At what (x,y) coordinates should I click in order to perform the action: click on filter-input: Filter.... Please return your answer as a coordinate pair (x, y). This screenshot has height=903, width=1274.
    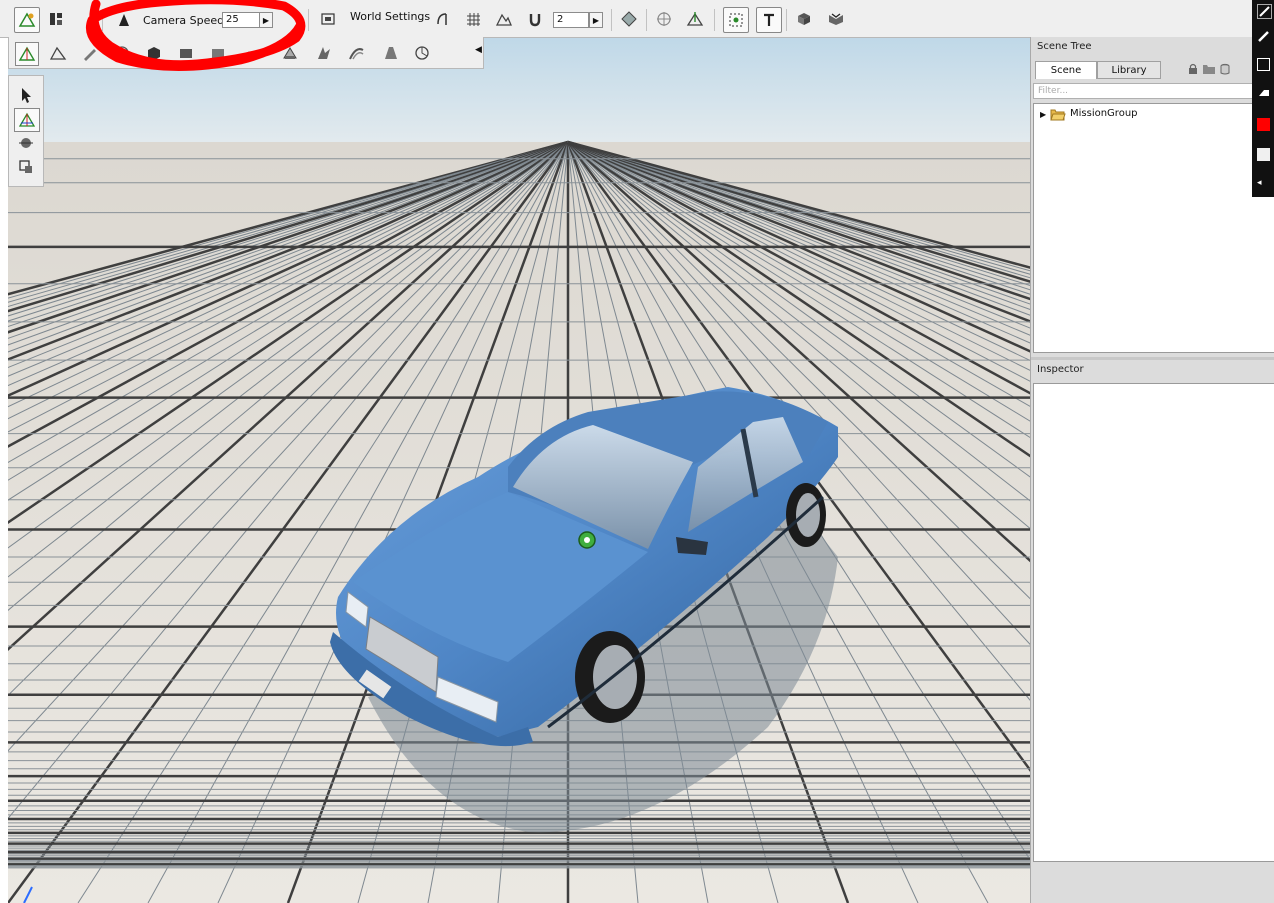
    Looking at the image, I should click on (1153, 91).